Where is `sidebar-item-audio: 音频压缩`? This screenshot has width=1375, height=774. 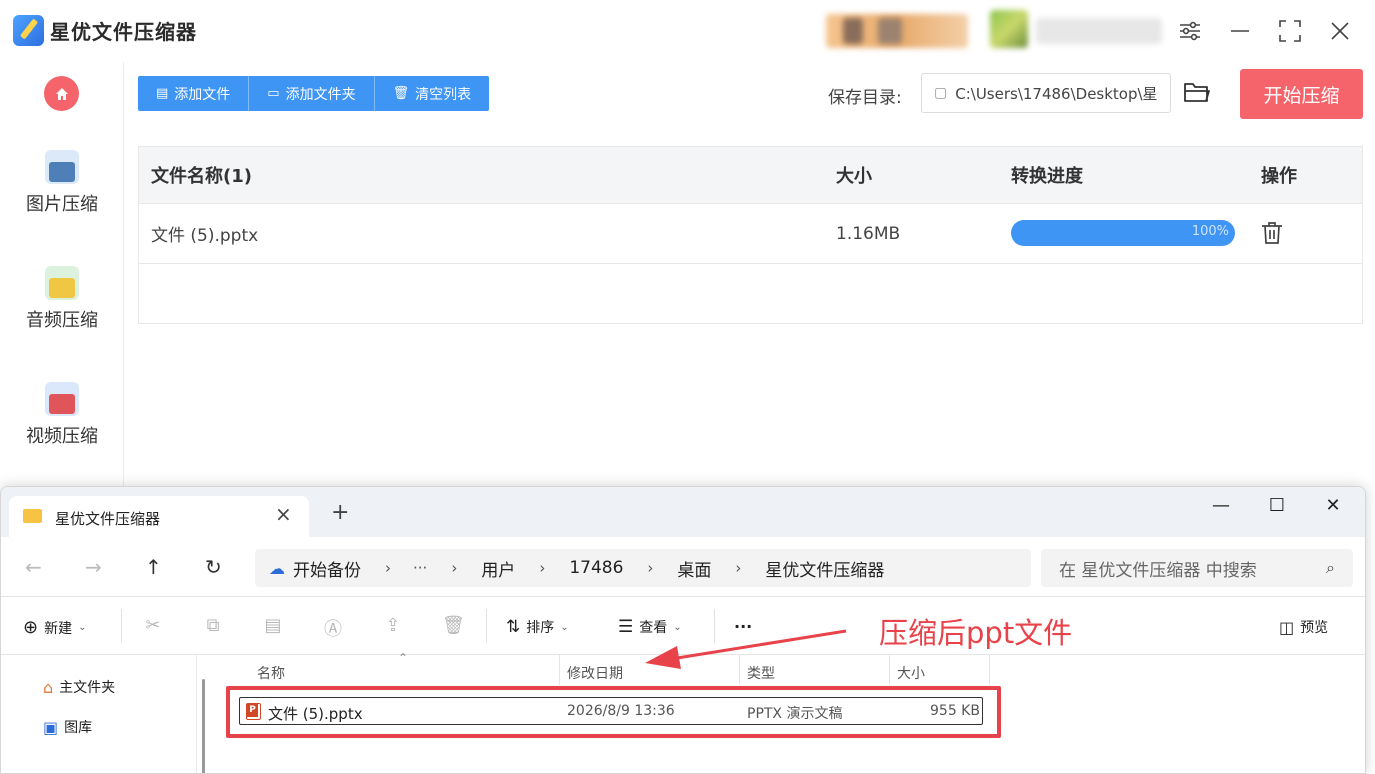
sidebar-item-audio: 音频压缩 is located at coordinates (62, 299).